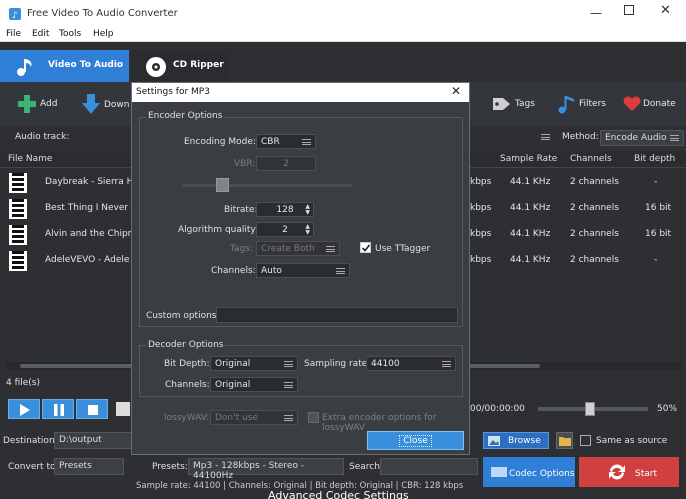  What do you see at coordinates (91, 104) in the screenshot?
I see `arrow-down-icon` at bounding box center [91, 104].